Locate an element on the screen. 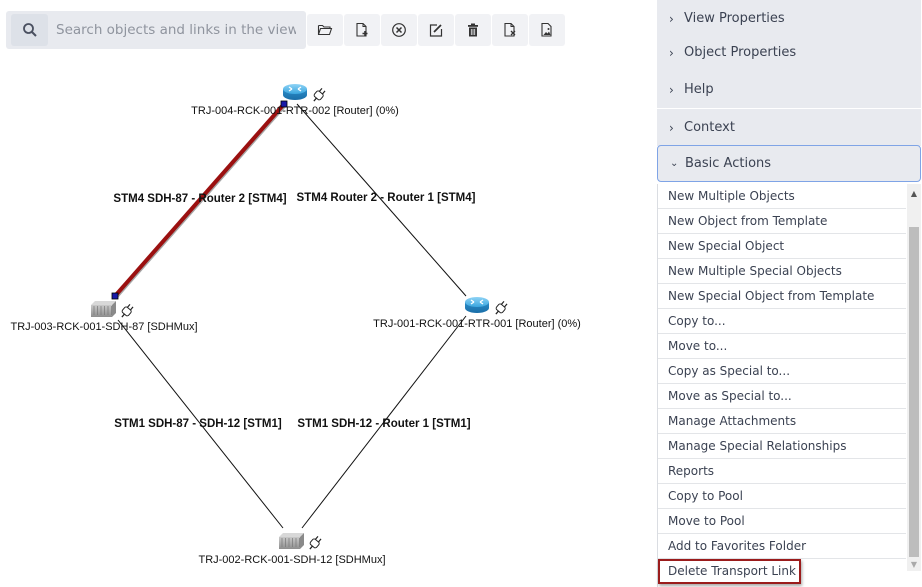  node-sdh12 is located at coordinates (301, 542).